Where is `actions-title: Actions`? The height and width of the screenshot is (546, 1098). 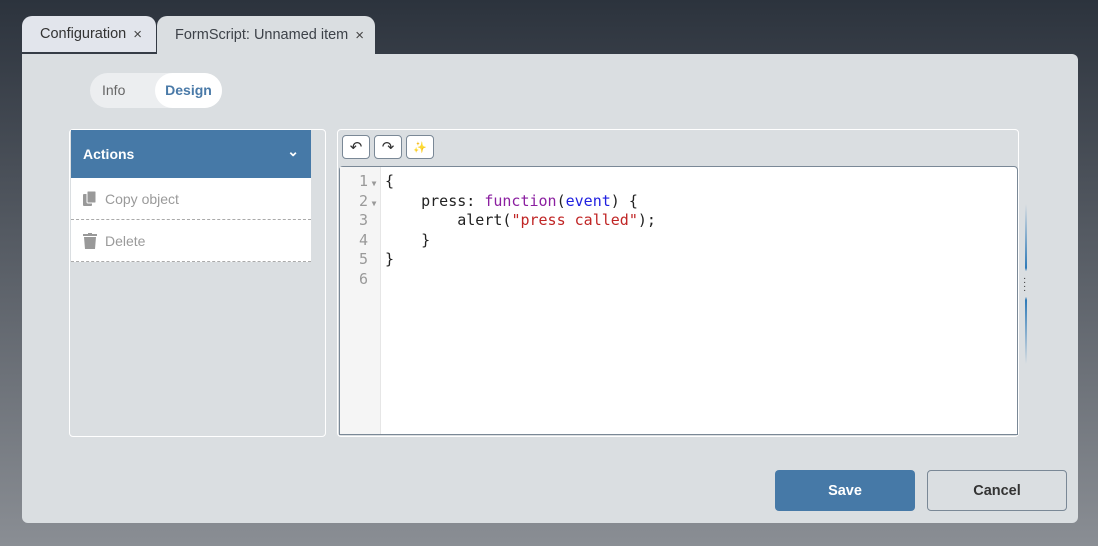
actions-title: Actions is located at coordinates (109, 154).